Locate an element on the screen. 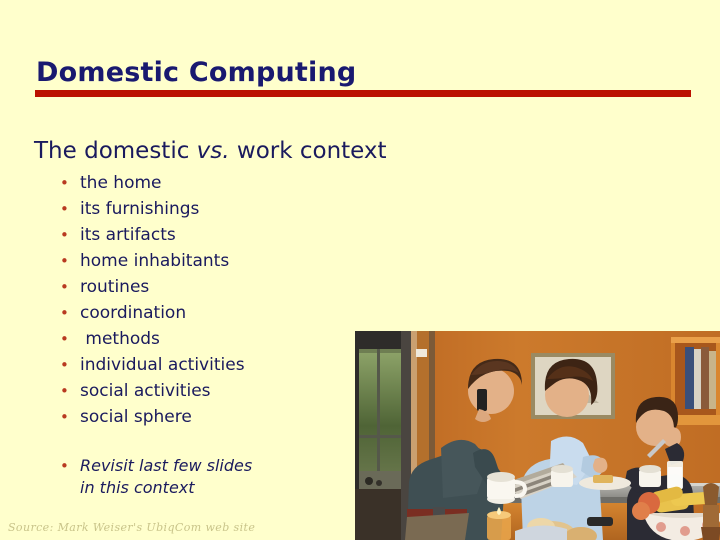 The height and width of the screenshot is (540, 720). bullet-item-label: coordination is located at coordinates (133, 313).